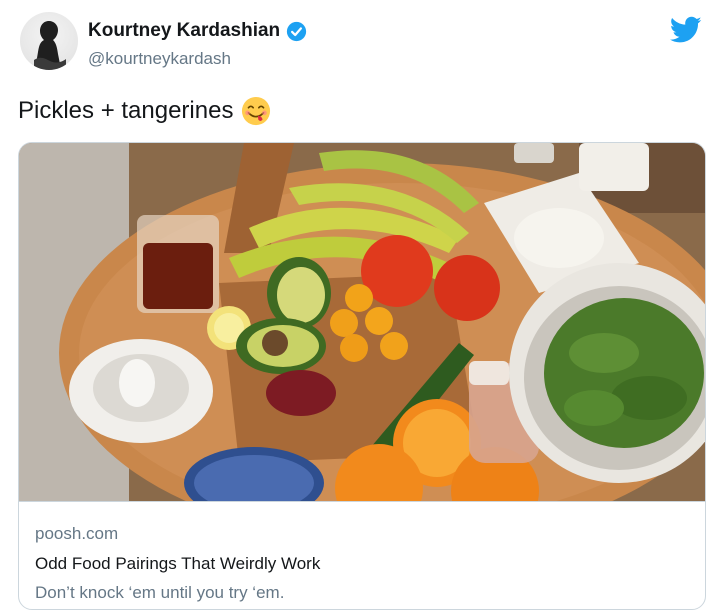  I want to click on author-name-row: Kourtney Kardashian, so click(197, 31).